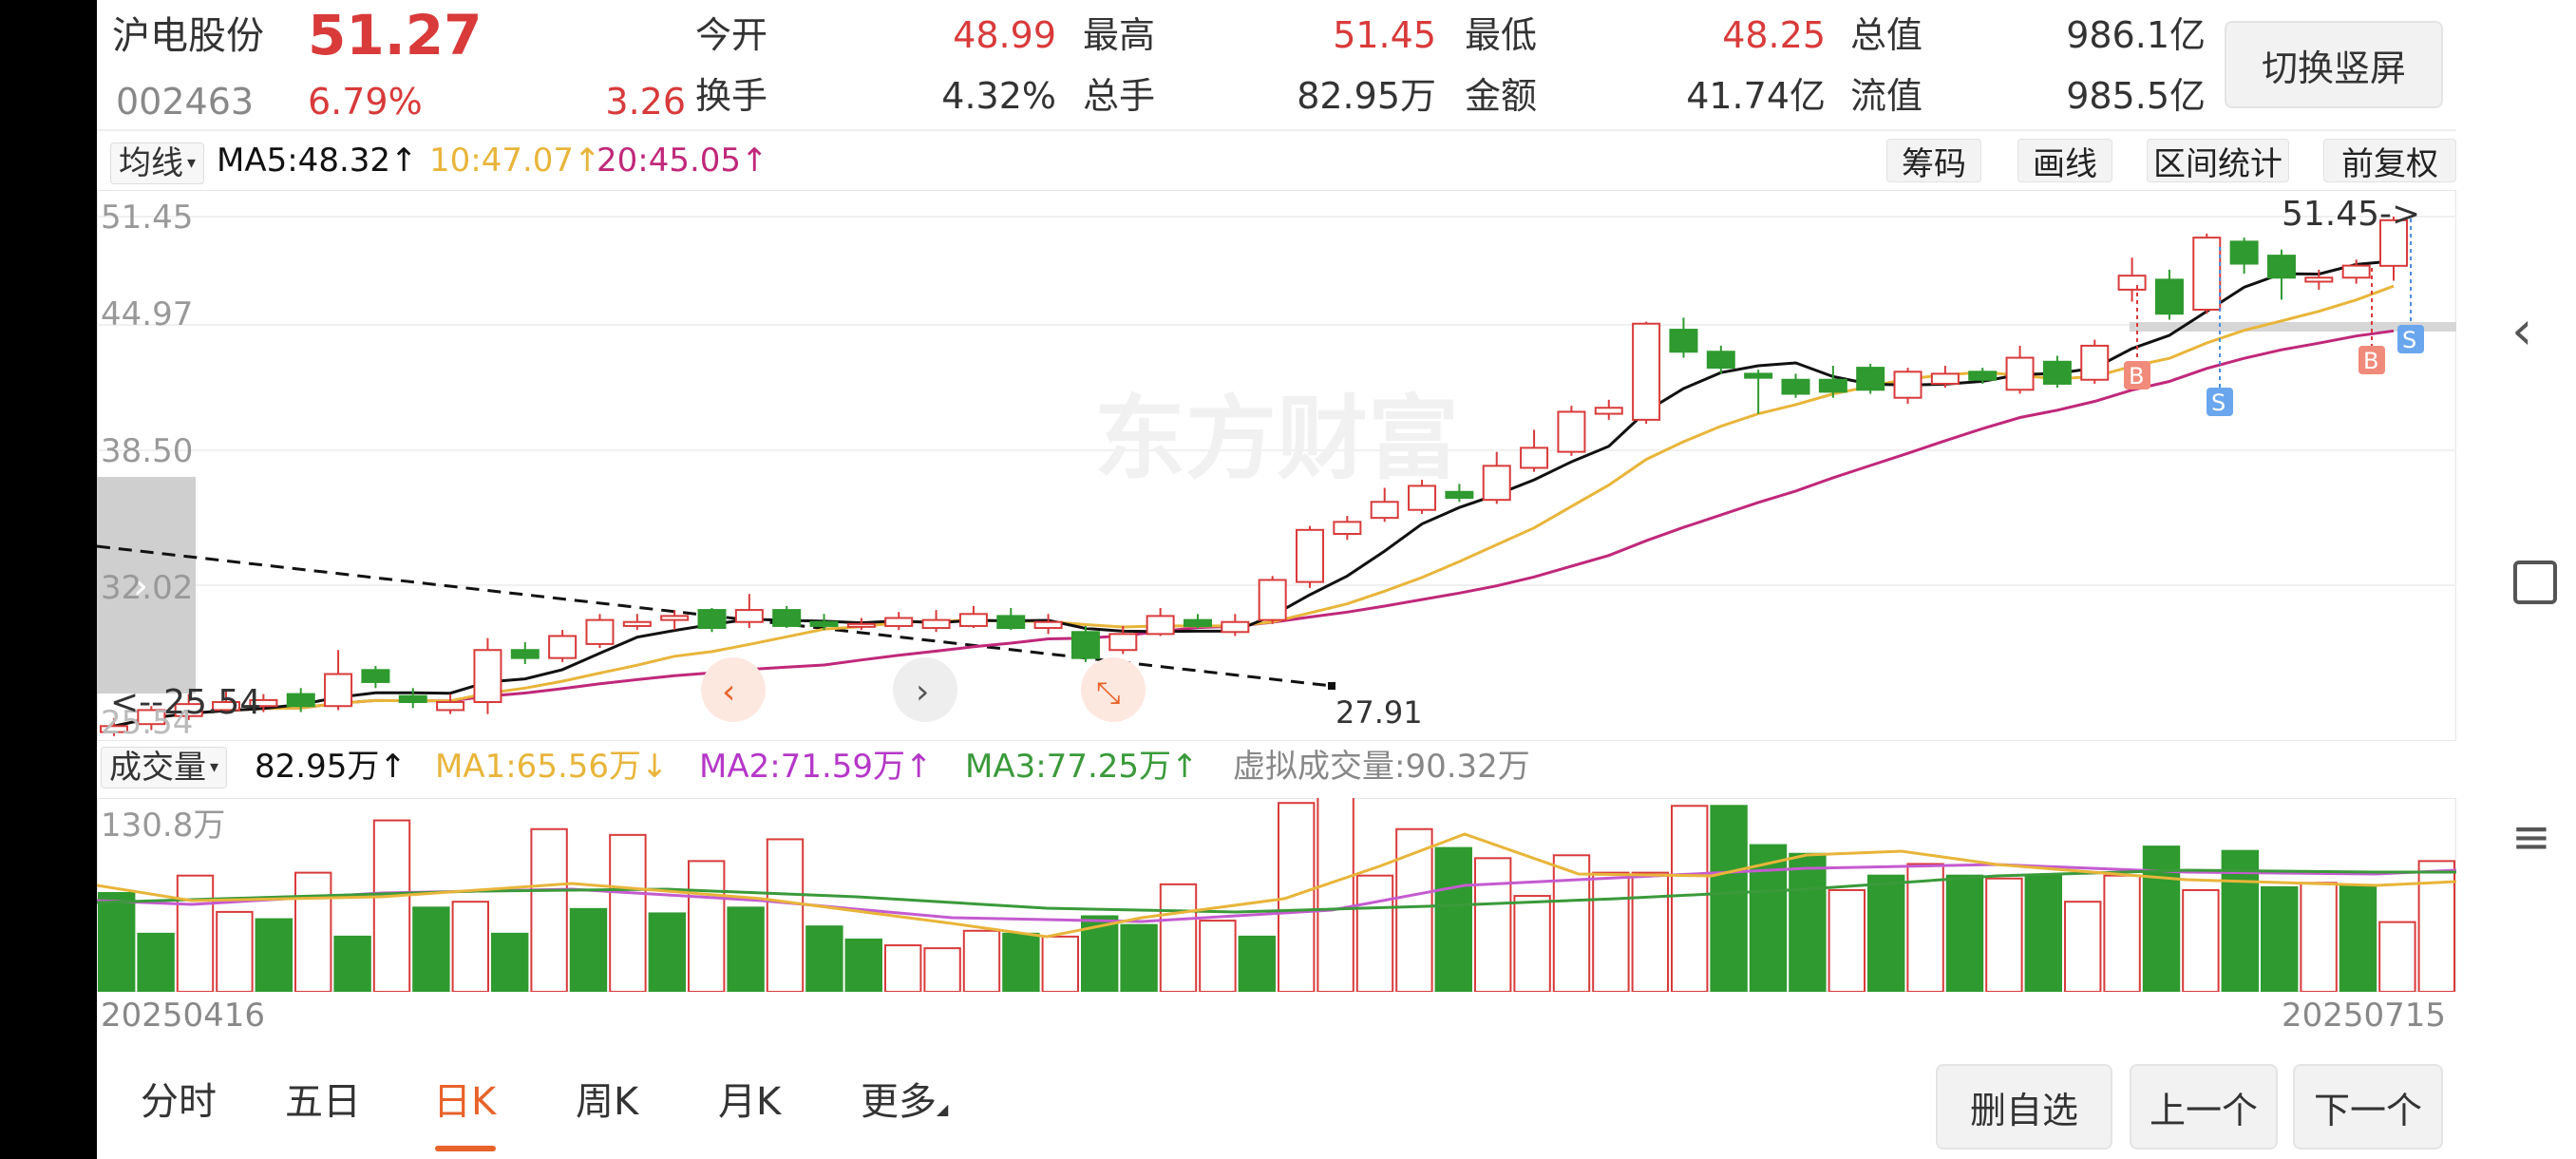  I want to click on date-start: 20250416, so click(183, 1016).